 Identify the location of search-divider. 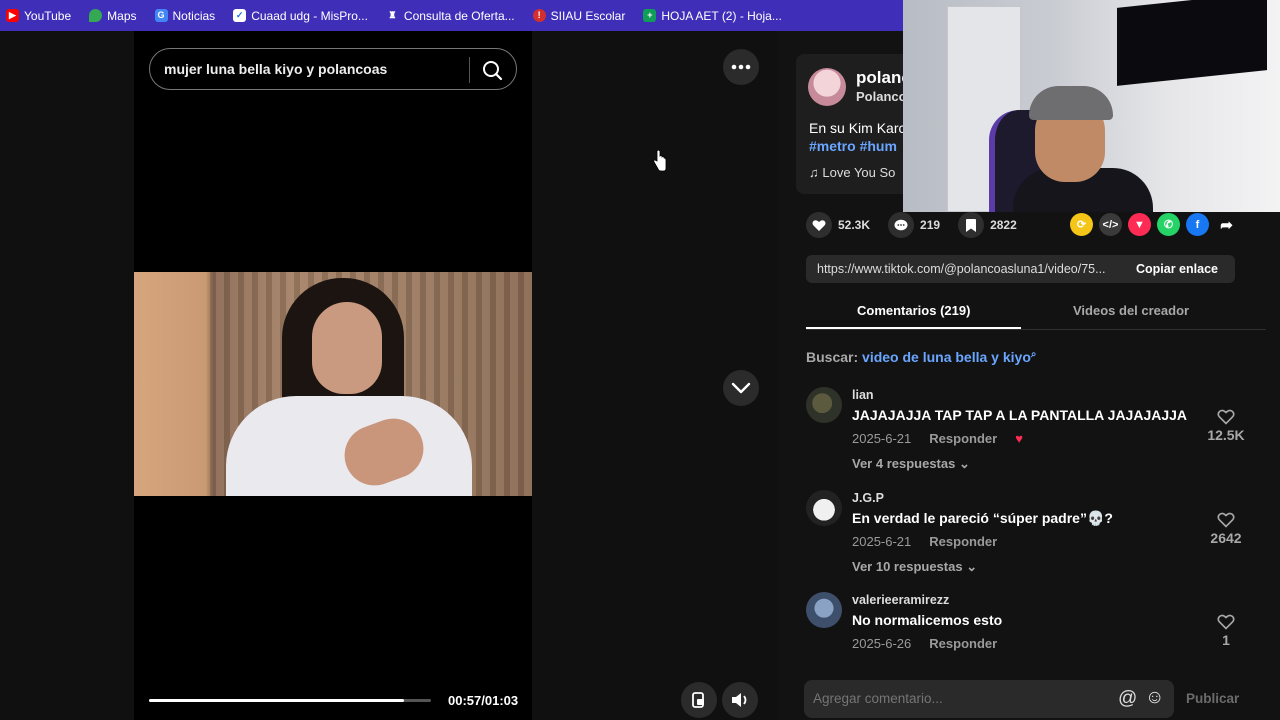
(469, 70).